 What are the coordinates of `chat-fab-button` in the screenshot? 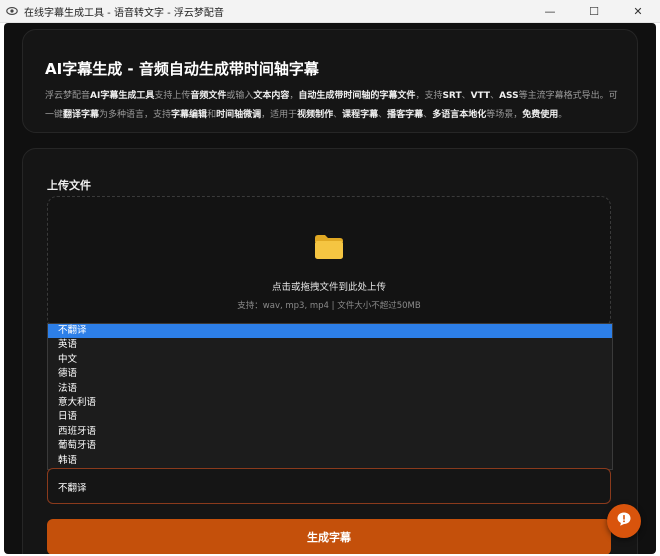 It's located at (624, 521).